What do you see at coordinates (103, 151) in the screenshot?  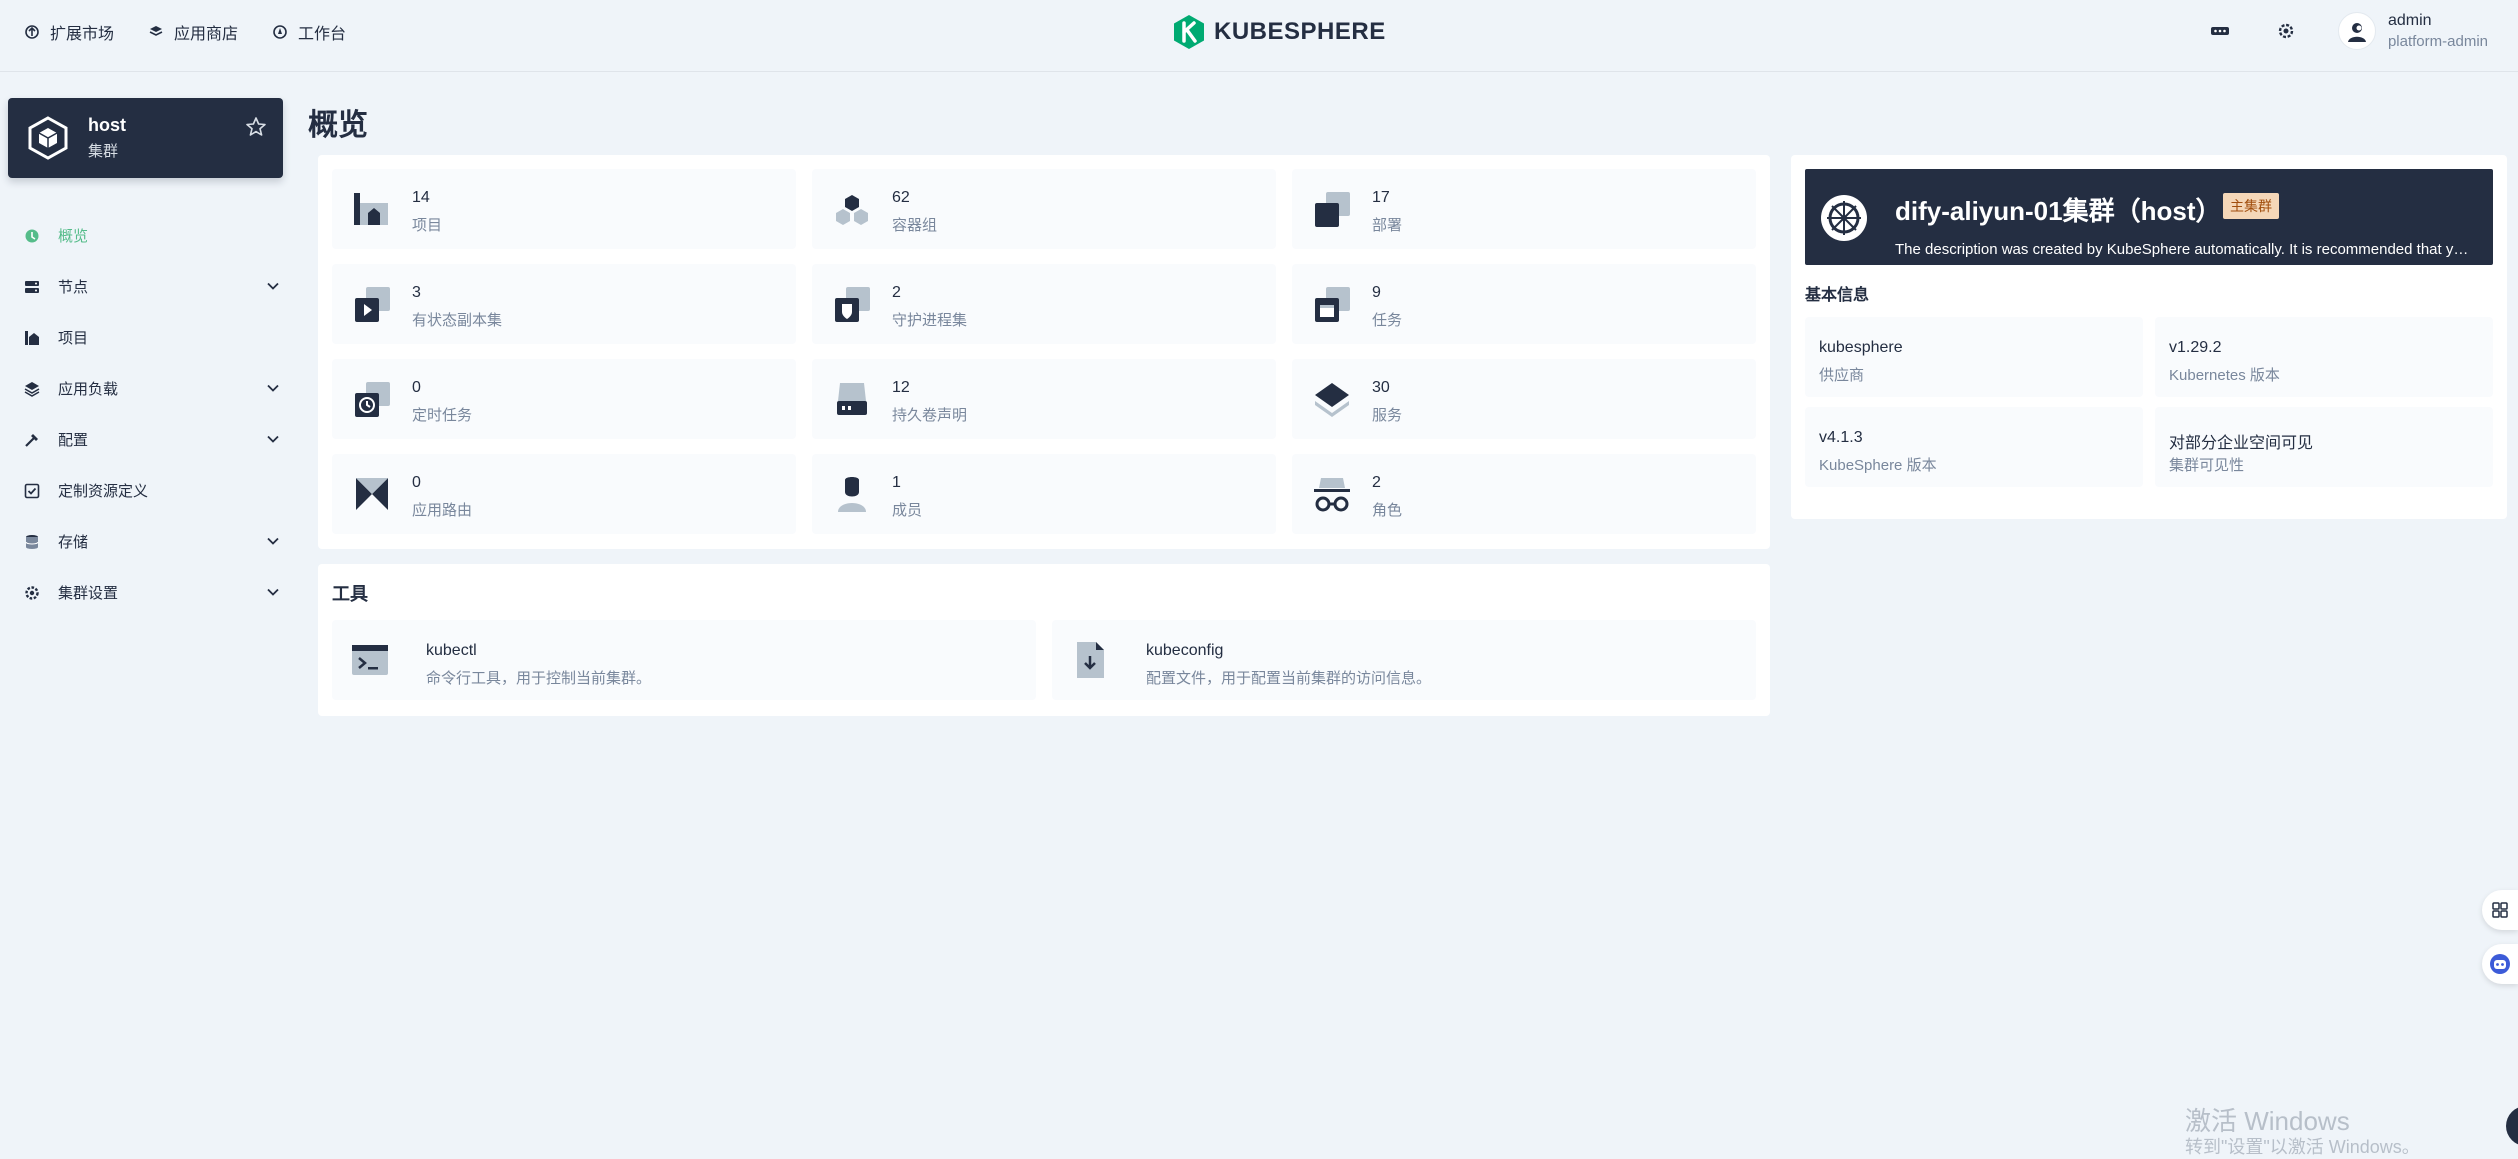 I see `cluster-type: 集群` at bounding box center [103, 151].